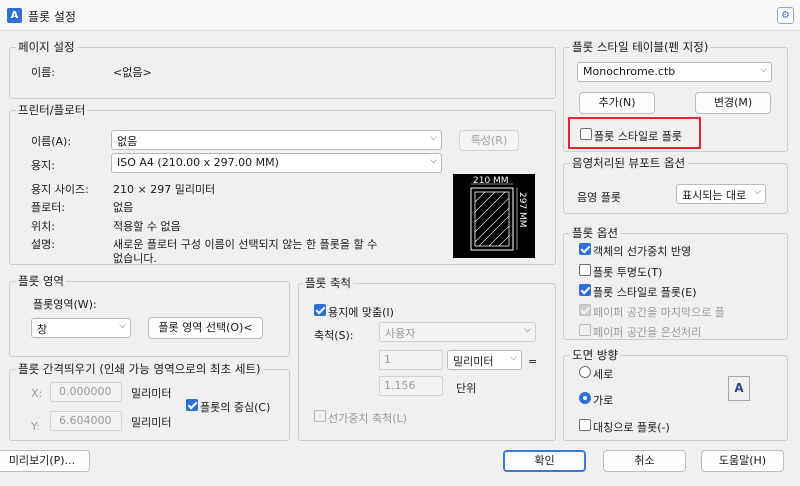 The width and height of the screenshot is (800, 486). I want to click on lineweights-label: 객체의 선가중치 반영, so click(642, 251).